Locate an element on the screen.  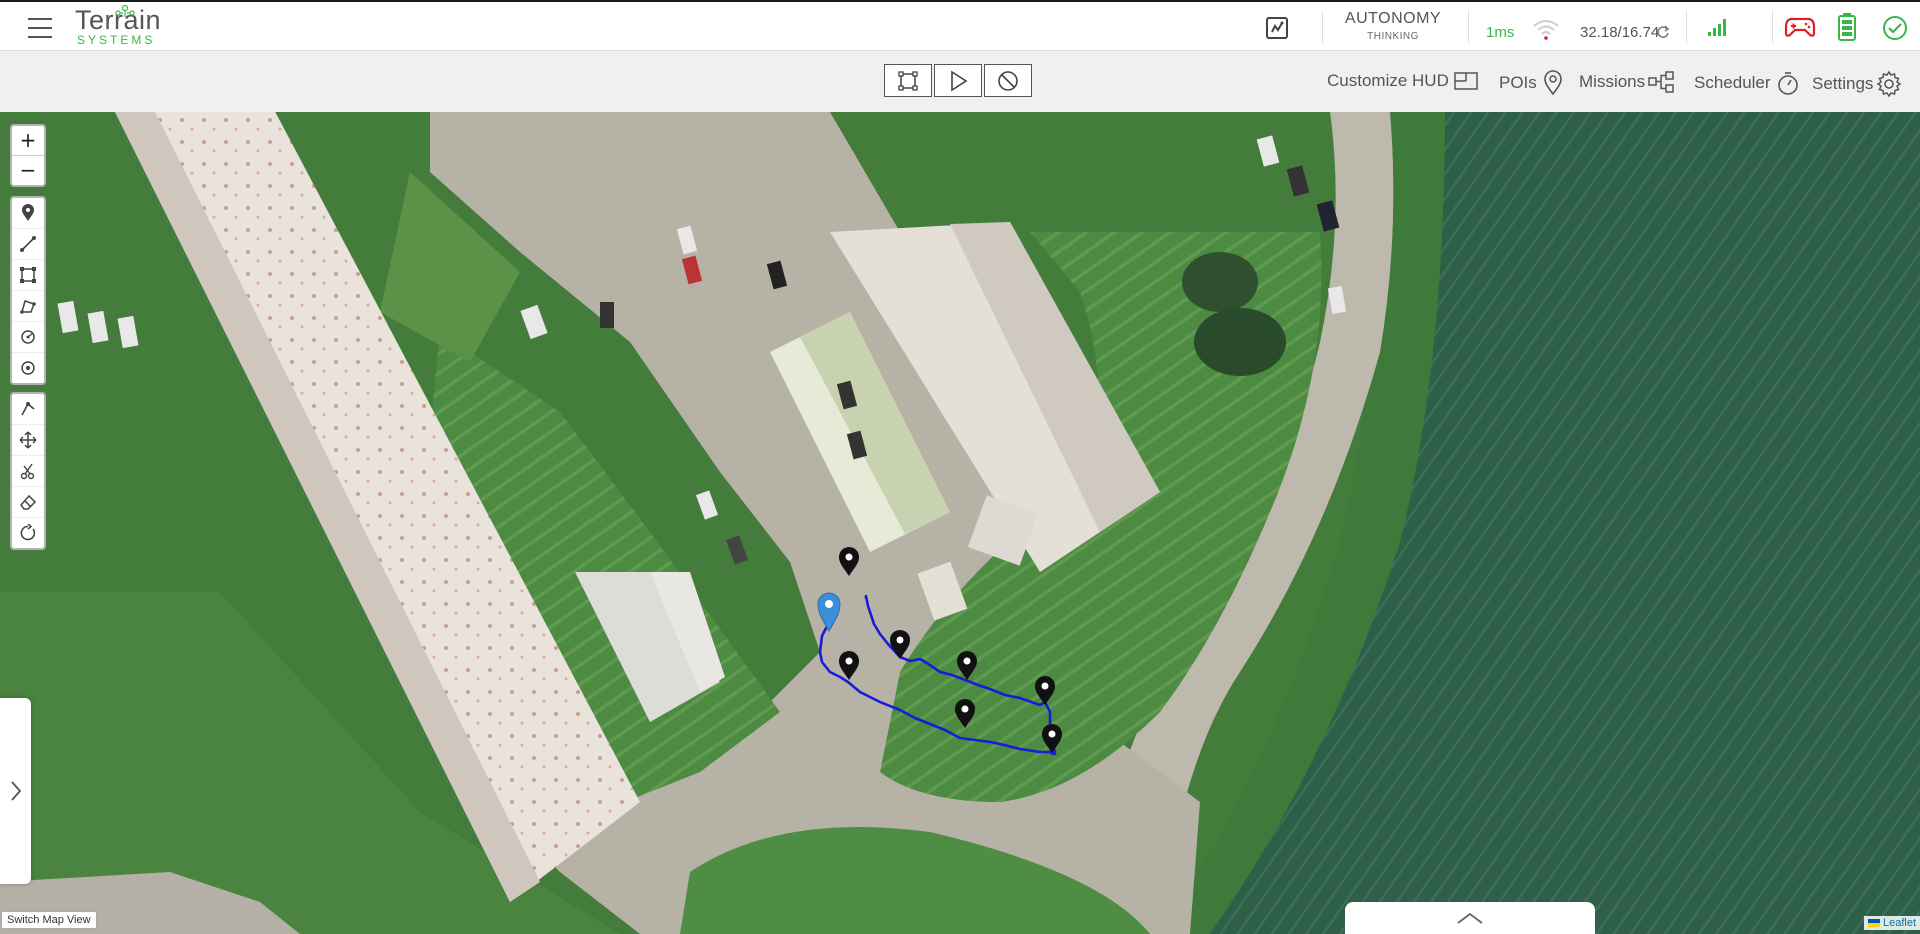
draw-polygon-button is located at coordinates (28, 306).